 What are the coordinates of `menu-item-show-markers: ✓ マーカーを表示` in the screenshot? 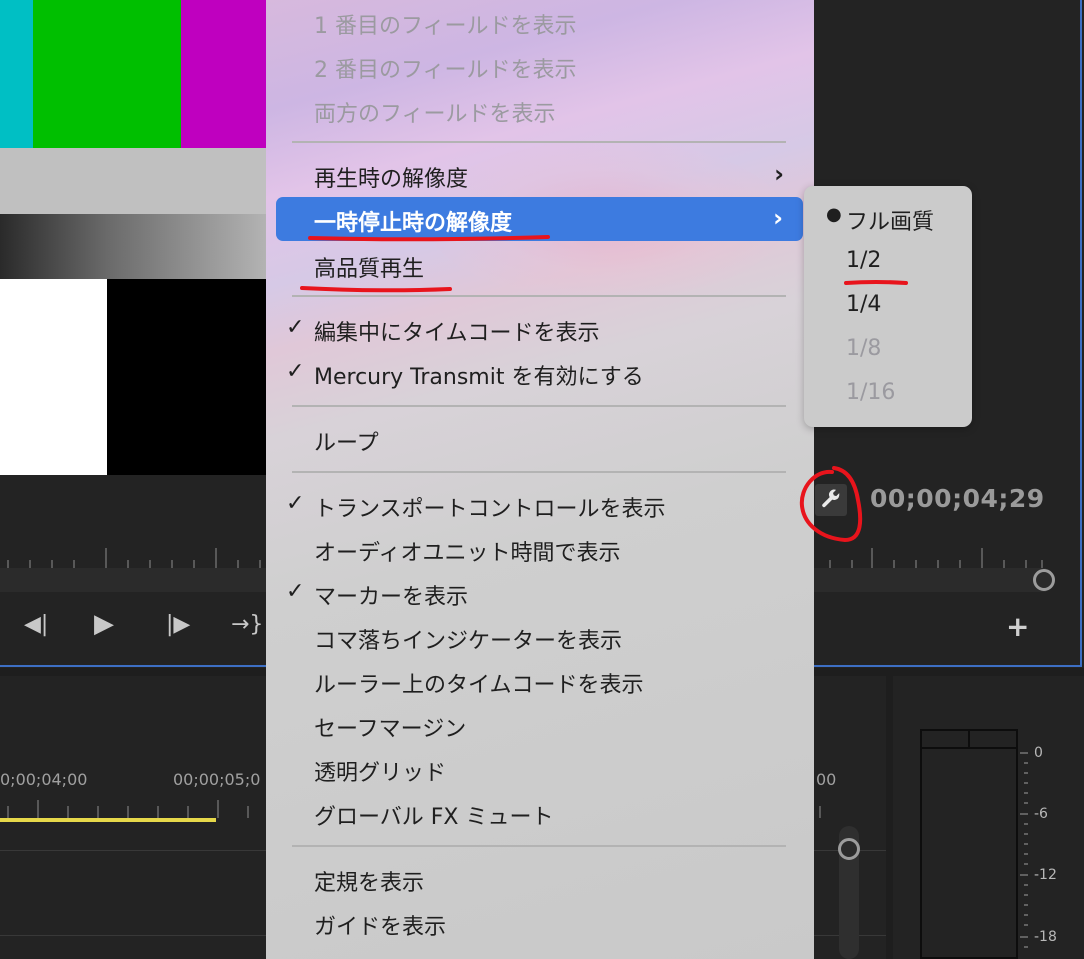 It's located at (540, 593).